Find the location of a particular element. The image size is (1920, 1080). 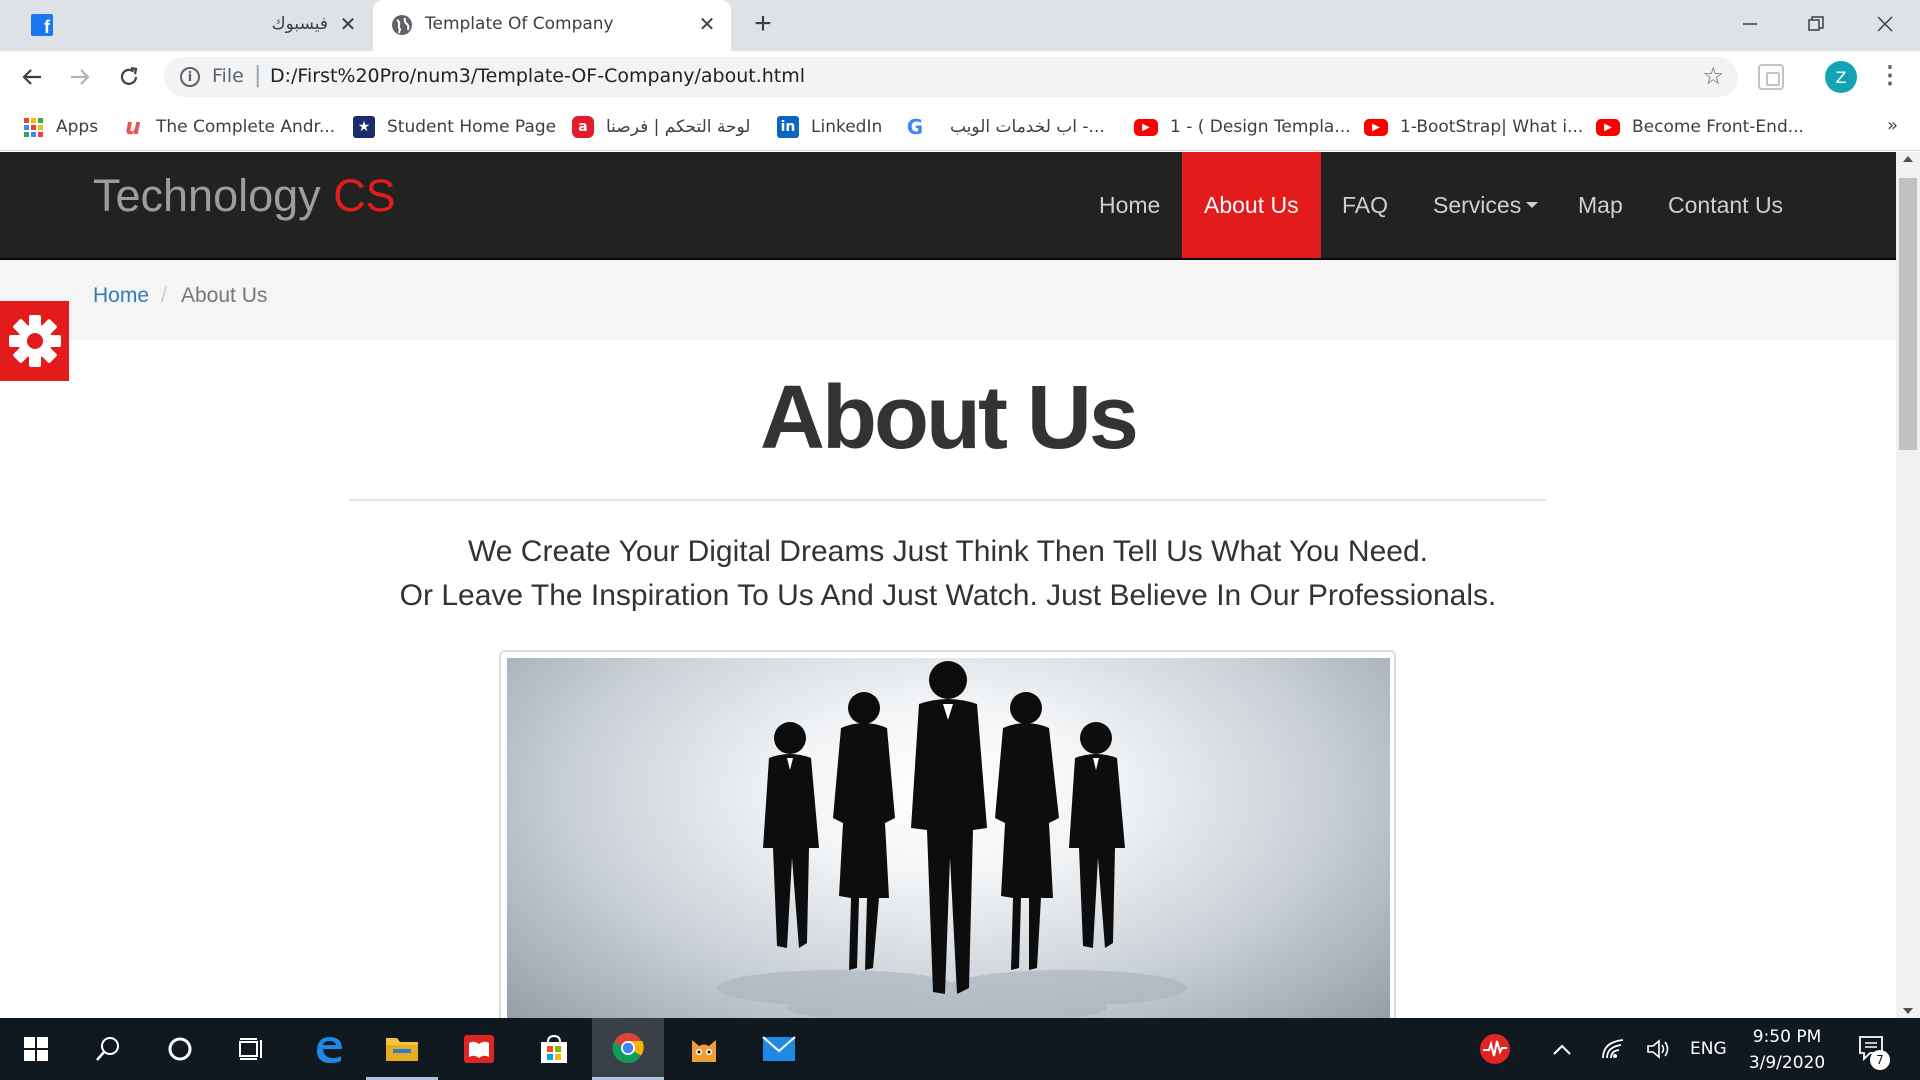

minimize-icon is located at coordinates (1750, 24).